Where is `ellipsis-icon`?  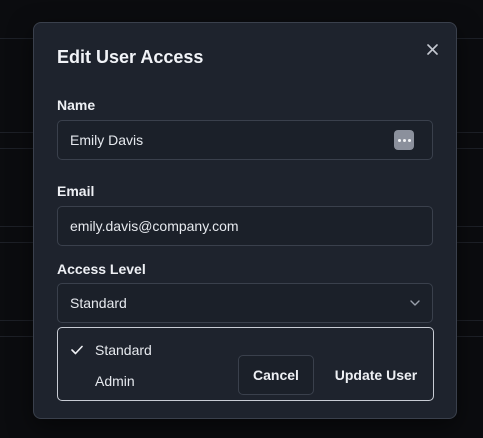 ellipsis-icon is located at coordinates (404, 140).